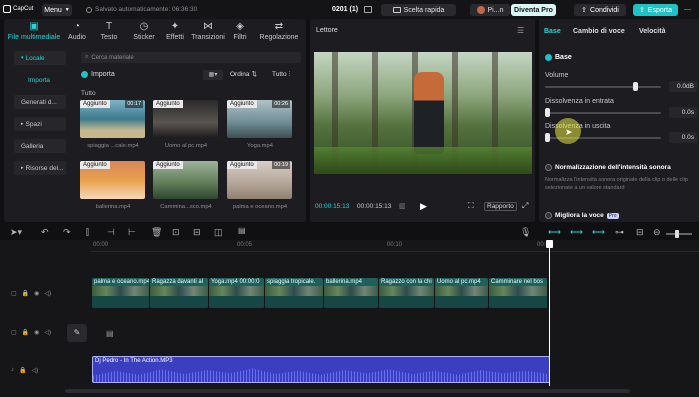 The width and height of the screenshot is (699, 397). What do you see at coordinates (242, 230) in the screenshot?
I see `crop-icon: ▤` at bounding box center [242, 230].